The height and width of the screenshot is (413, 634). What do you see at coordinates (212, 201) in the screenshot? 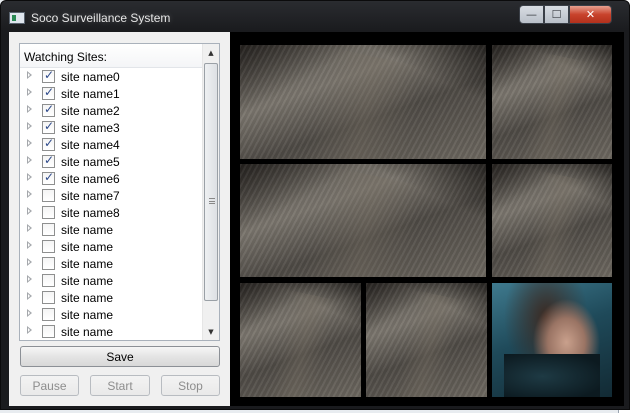
I see `grip-icon` at bounding box center [212, 201].